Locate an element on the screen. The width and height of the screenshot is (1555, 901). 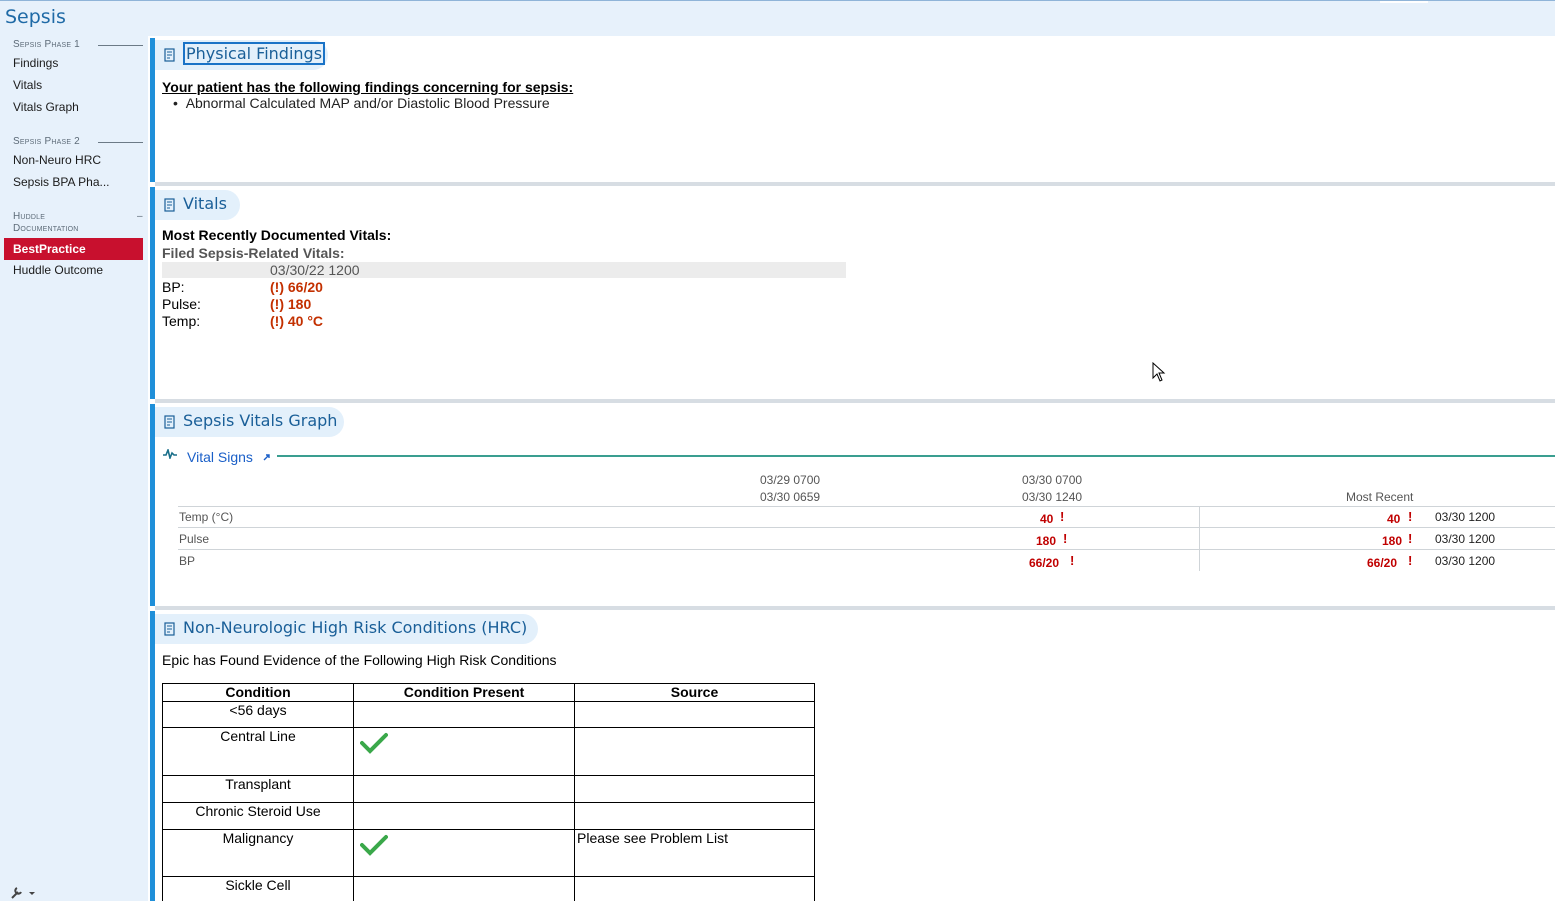
table-row: Sickle Cell is located at coordinates (488, 888).